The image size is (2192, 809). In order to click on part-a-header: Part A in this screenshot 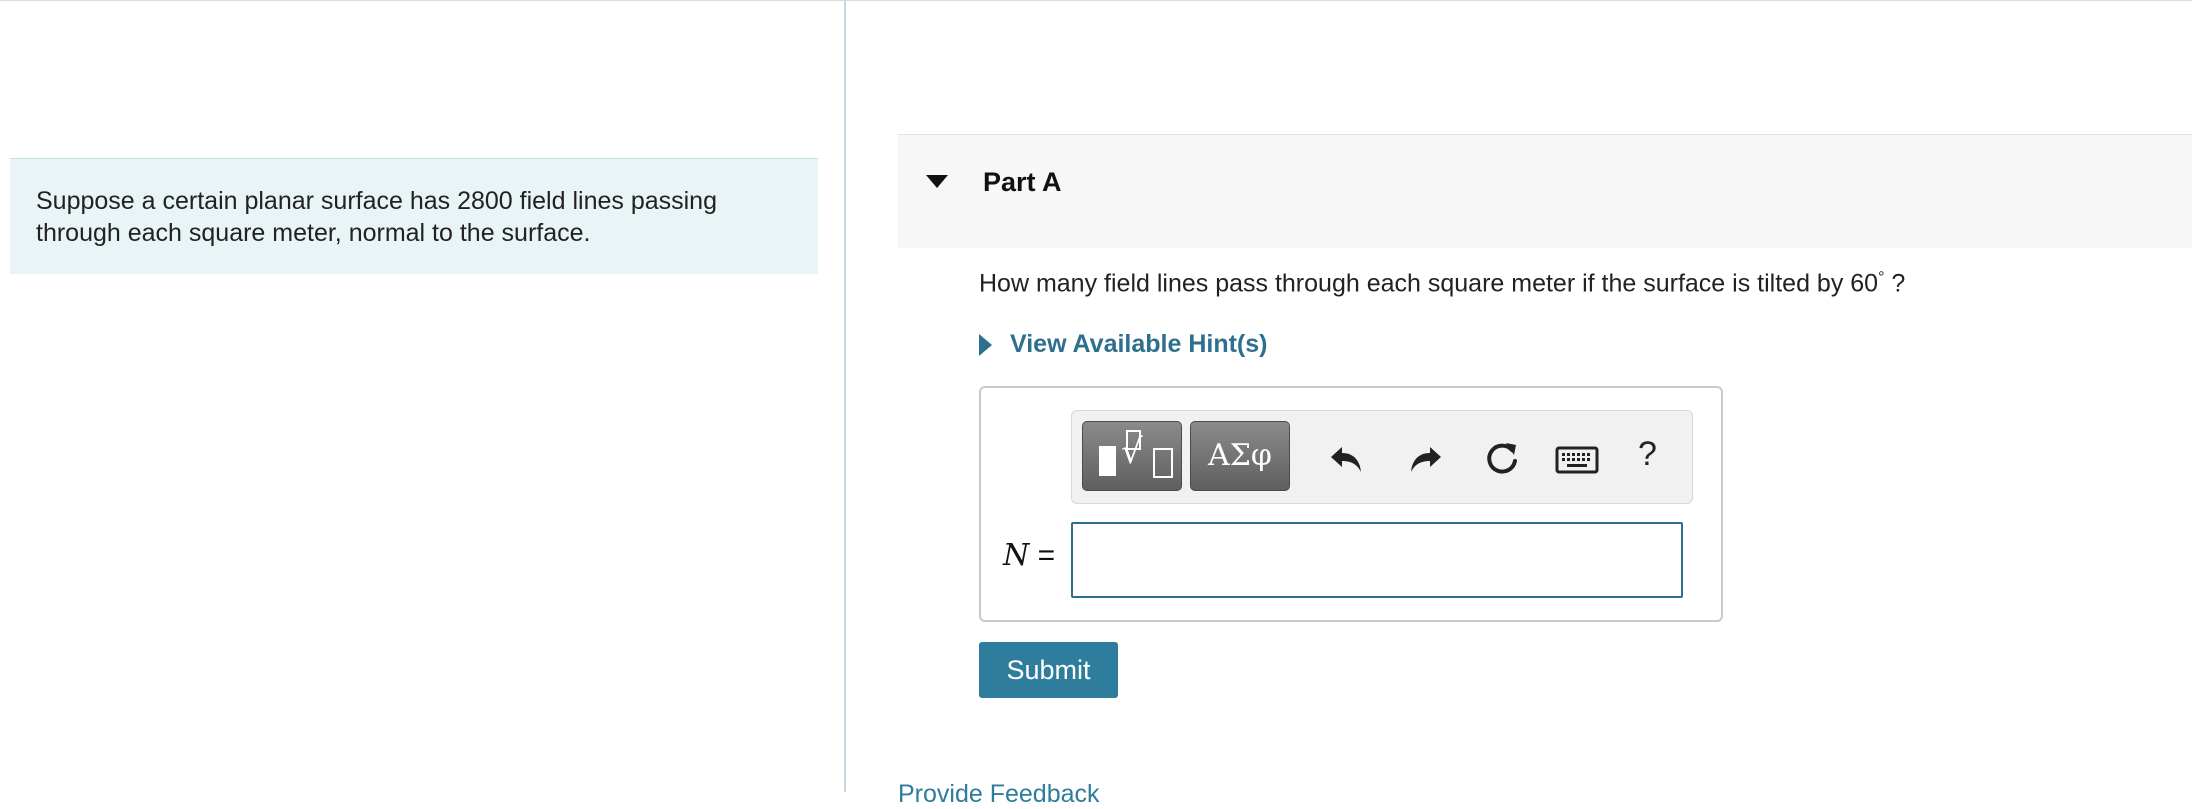, I will do `click(1545, 191)`.